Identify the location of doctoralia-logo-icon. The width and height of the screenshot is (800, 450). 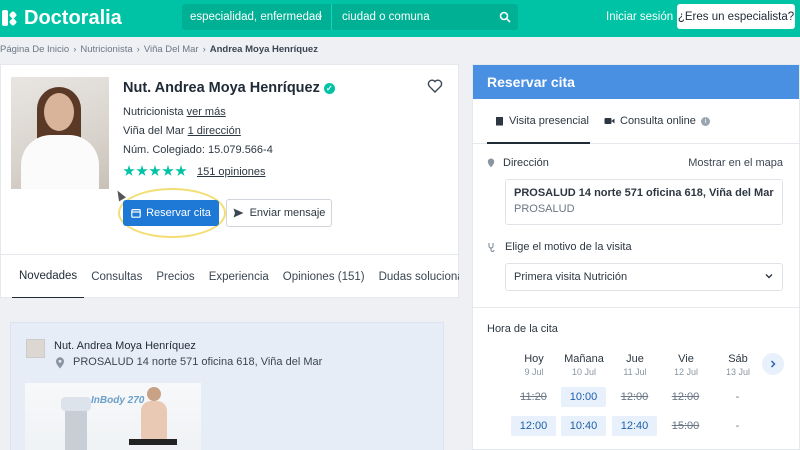
(10, 18).